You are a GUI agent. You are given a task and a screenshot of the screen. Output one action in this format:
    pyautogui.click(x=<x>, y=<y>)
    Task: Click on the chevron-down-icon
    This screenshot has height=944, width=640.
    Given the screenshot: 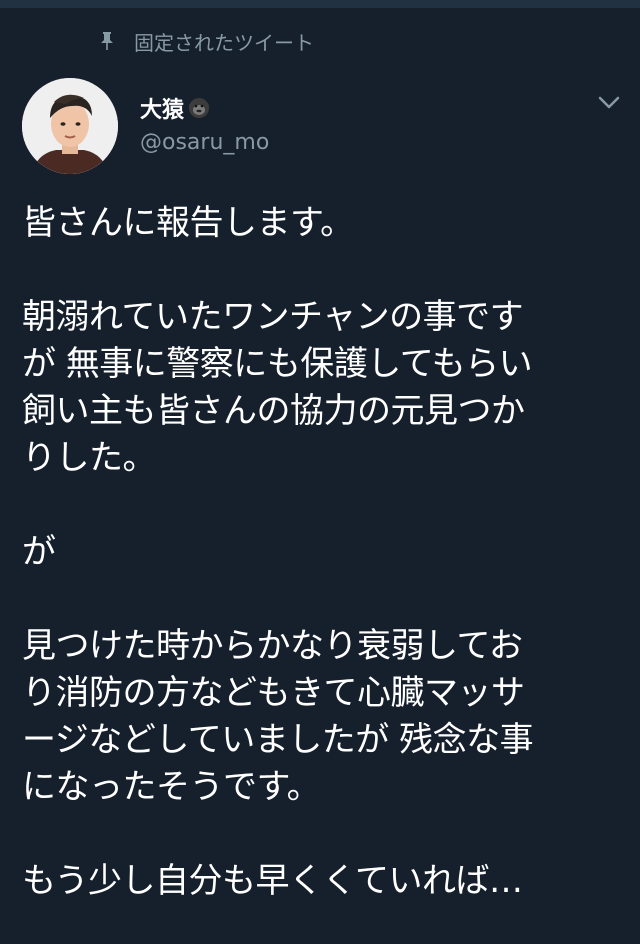 What is the action you would take?
    pyautogui.click(x=609, y=103)
    